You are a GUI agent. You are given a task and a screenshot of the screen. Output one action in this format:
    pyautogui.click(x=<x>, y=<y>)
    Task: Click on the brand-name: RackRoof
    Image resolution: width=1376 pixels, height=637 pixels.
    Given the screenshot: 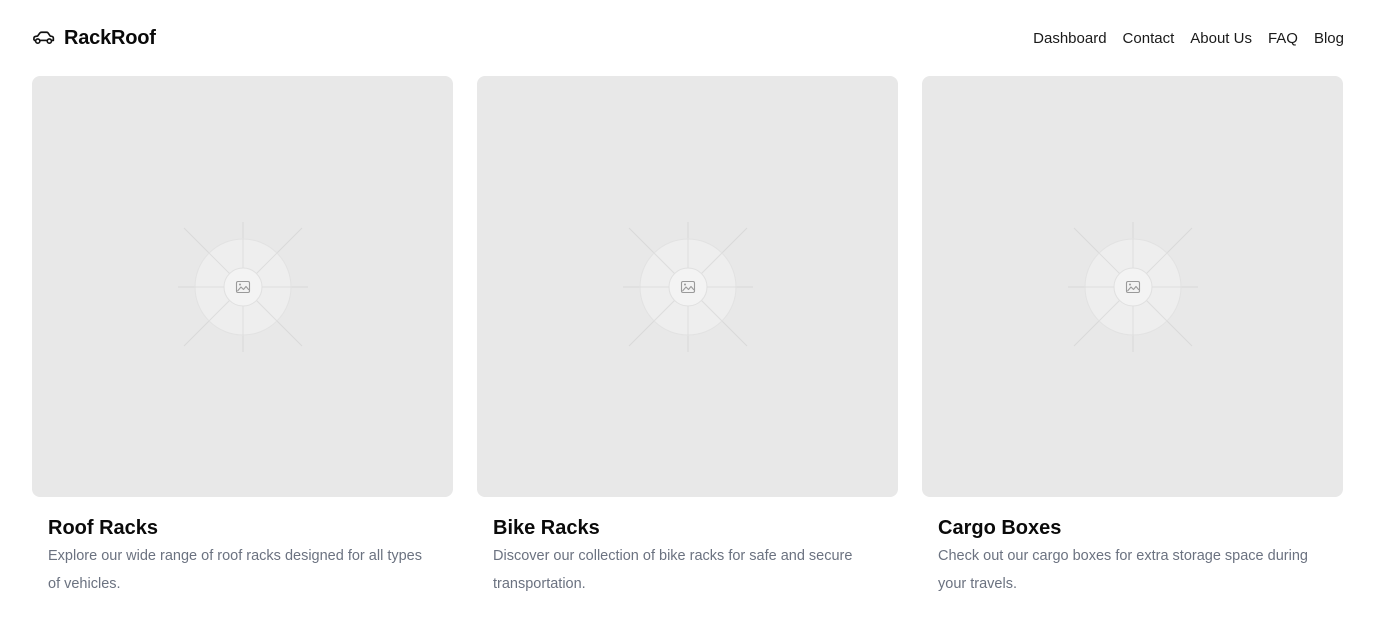 What is the action you would take?
    pyautogui.click(x=110, y=37)
    